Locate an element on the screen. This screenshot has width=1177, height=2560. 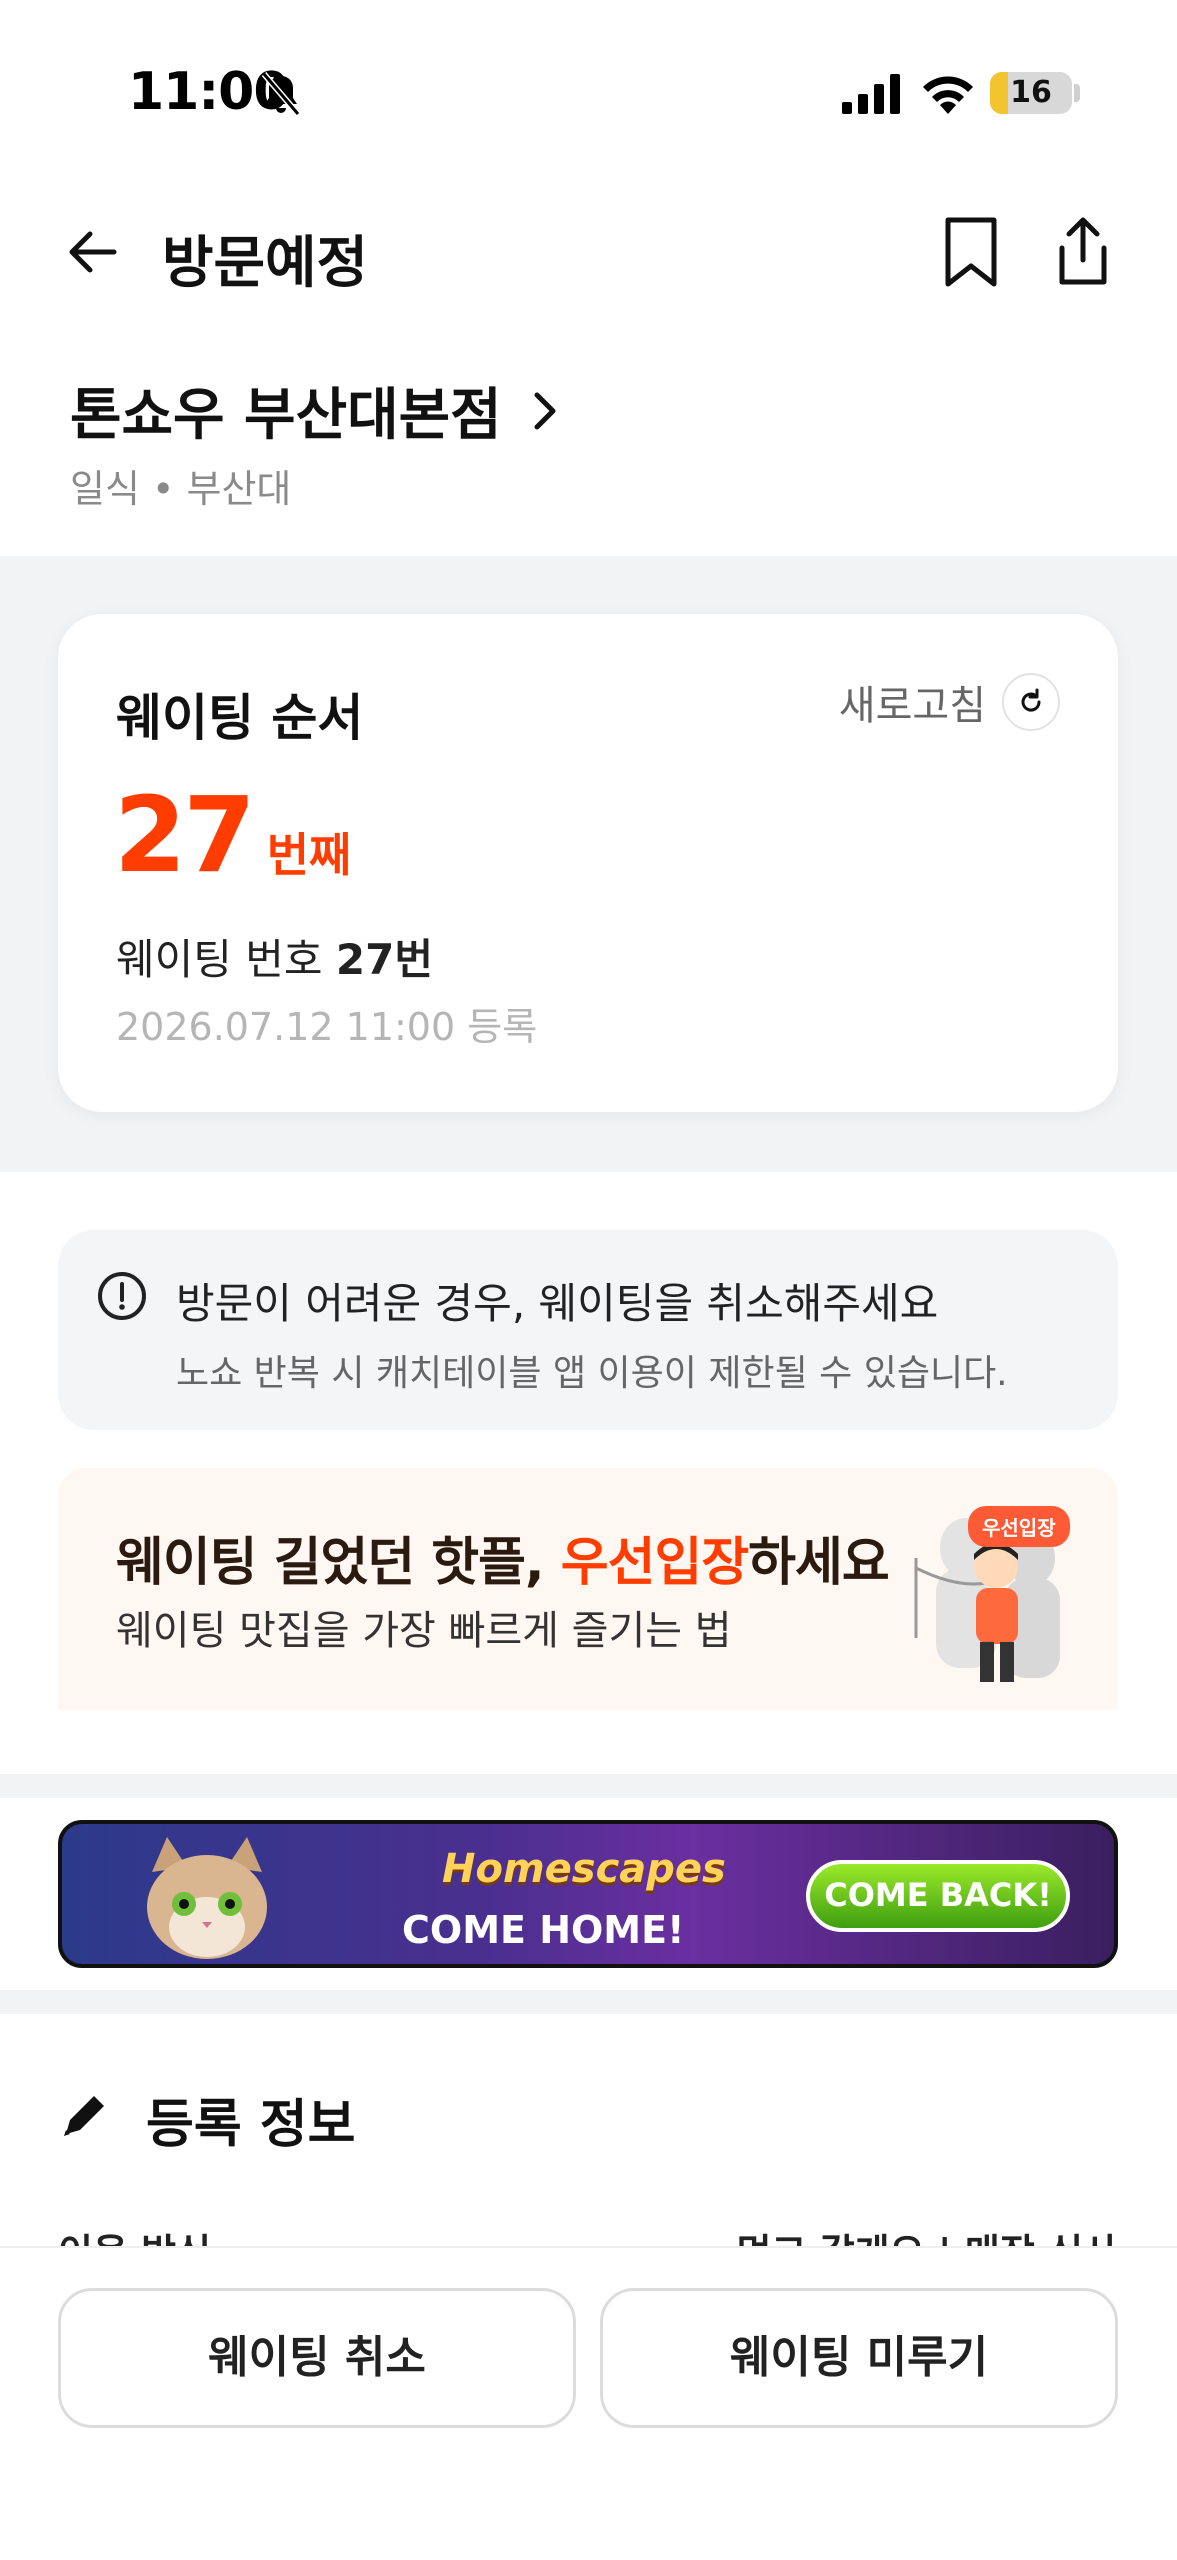
bookmark-icon is located at coordinates (971, 252).